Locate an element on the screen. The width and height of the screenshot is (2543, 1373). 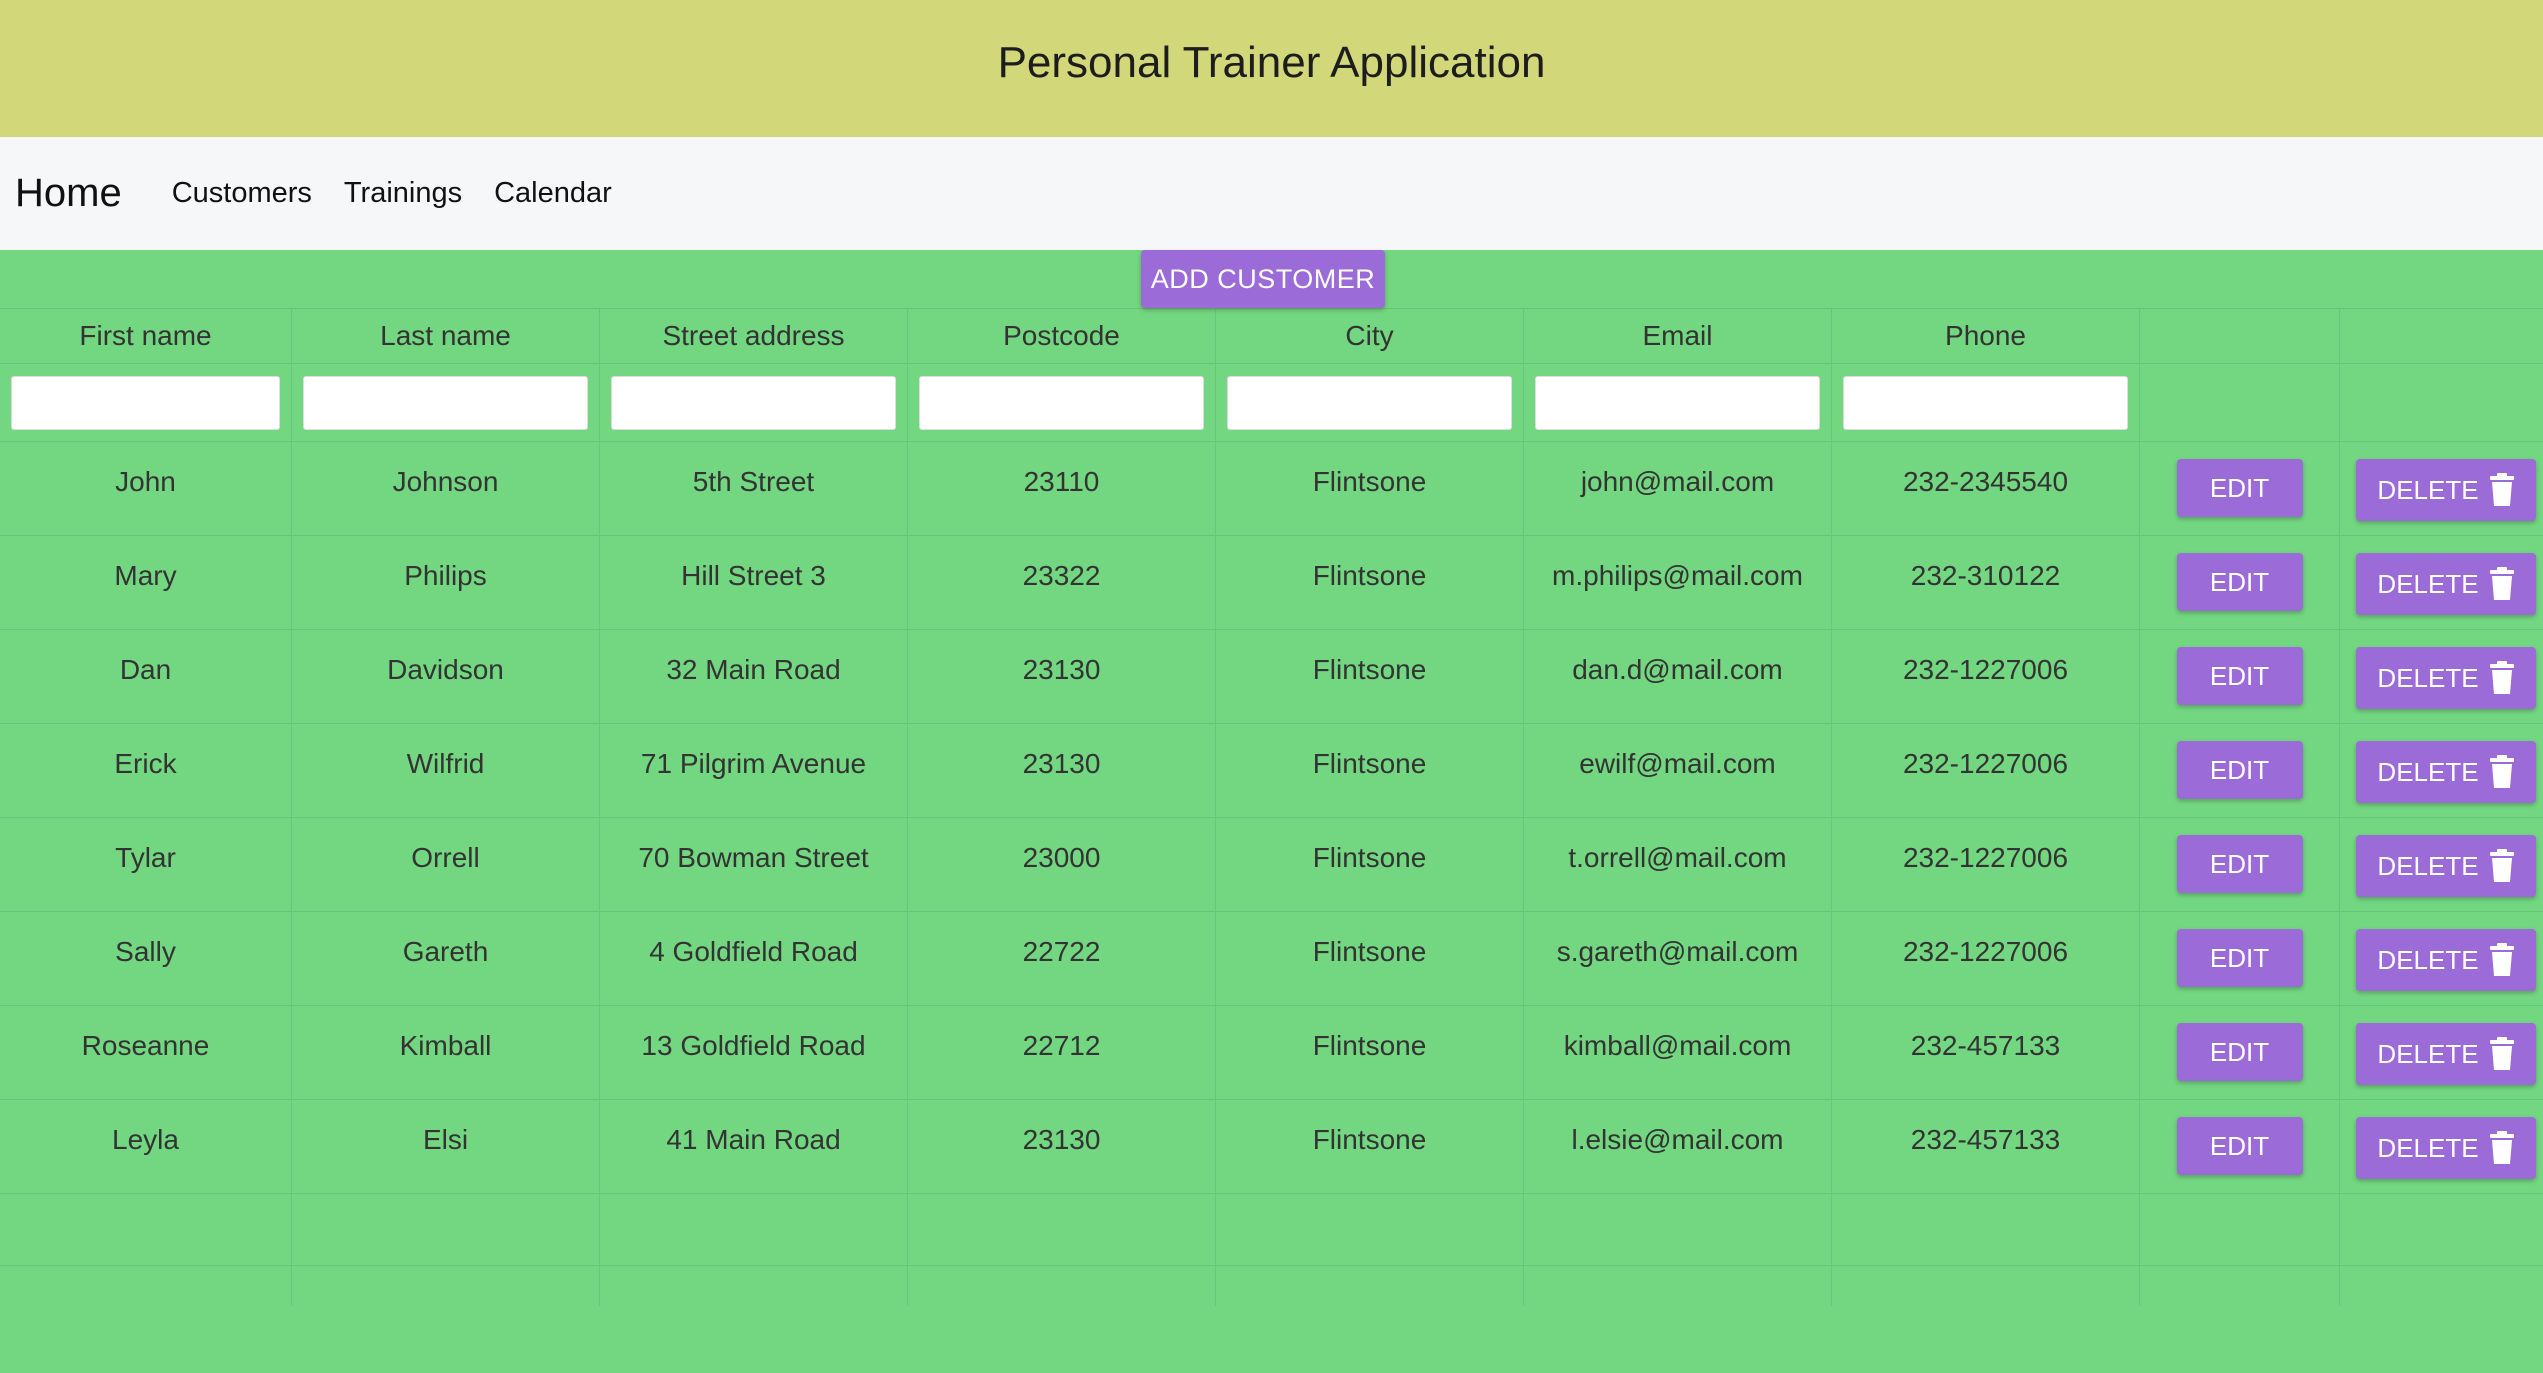
filter-city-input is located at coordinates (1369, 402).